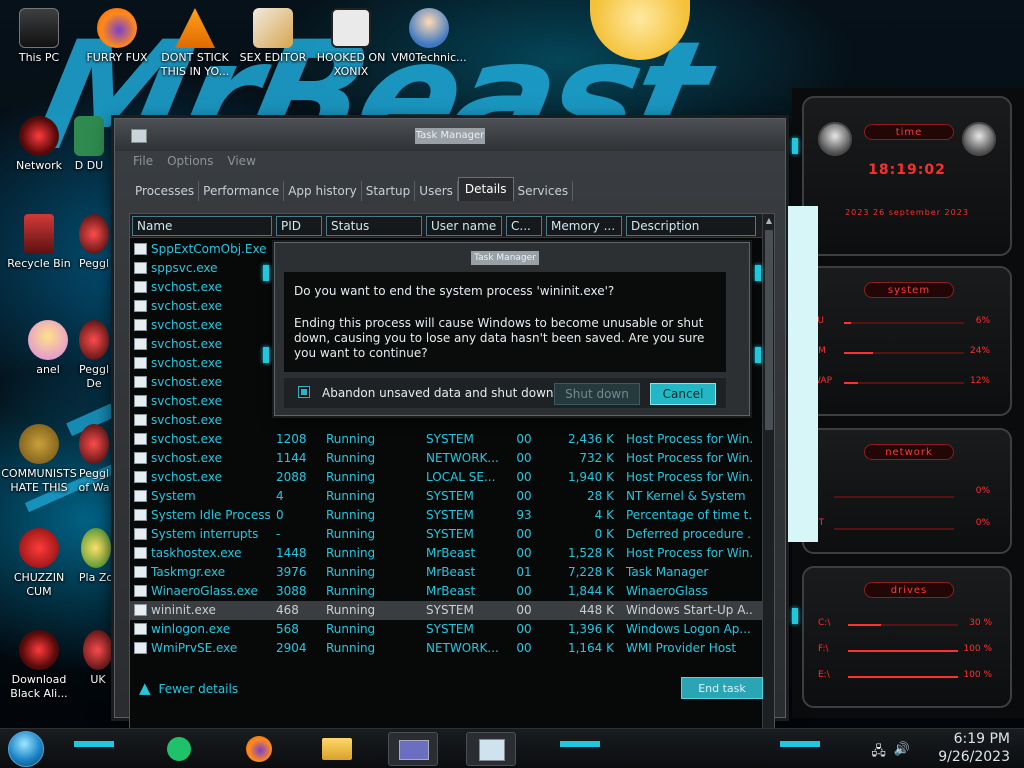 This screenshot has height=768, width=1024. I want to click on tab-app-history: App history, so click(323, 191).